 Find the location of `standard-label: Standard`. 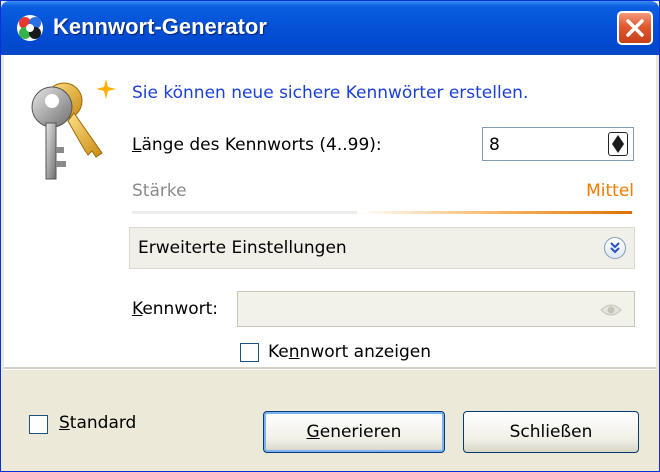

standard-label: Standard is located at coordinates (97, 423).